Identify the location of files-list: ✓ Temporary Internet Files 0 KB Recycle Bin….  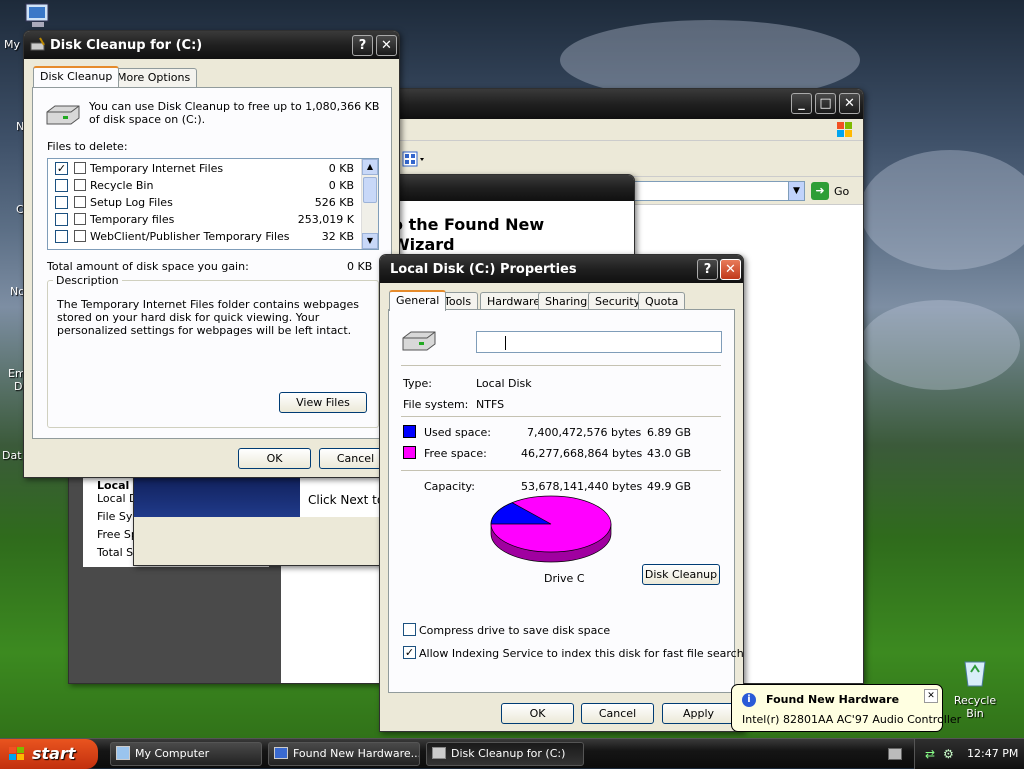
(213, 204).